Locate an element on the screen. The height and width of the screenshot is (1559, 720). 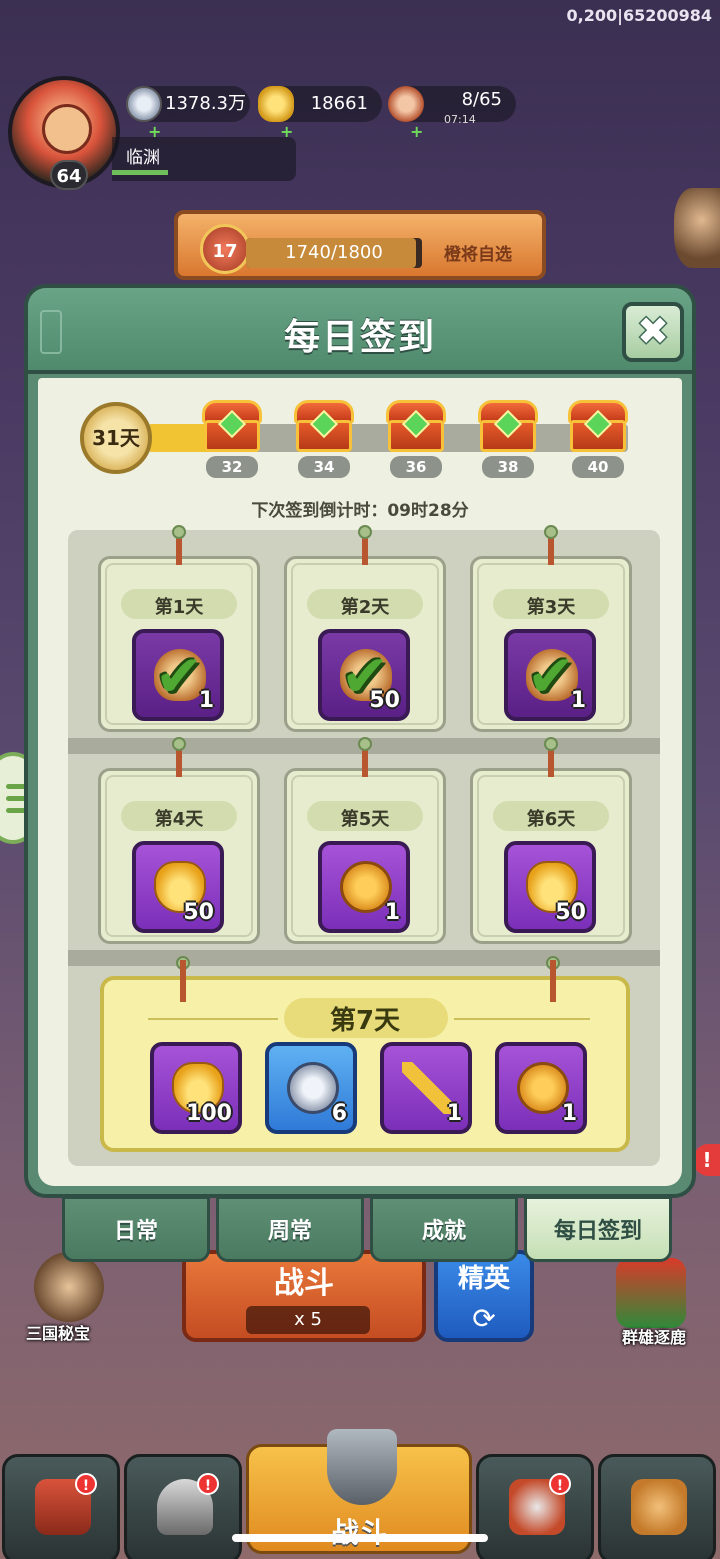
tab-weekly: 周常 is located at coordinates (290, 1229).